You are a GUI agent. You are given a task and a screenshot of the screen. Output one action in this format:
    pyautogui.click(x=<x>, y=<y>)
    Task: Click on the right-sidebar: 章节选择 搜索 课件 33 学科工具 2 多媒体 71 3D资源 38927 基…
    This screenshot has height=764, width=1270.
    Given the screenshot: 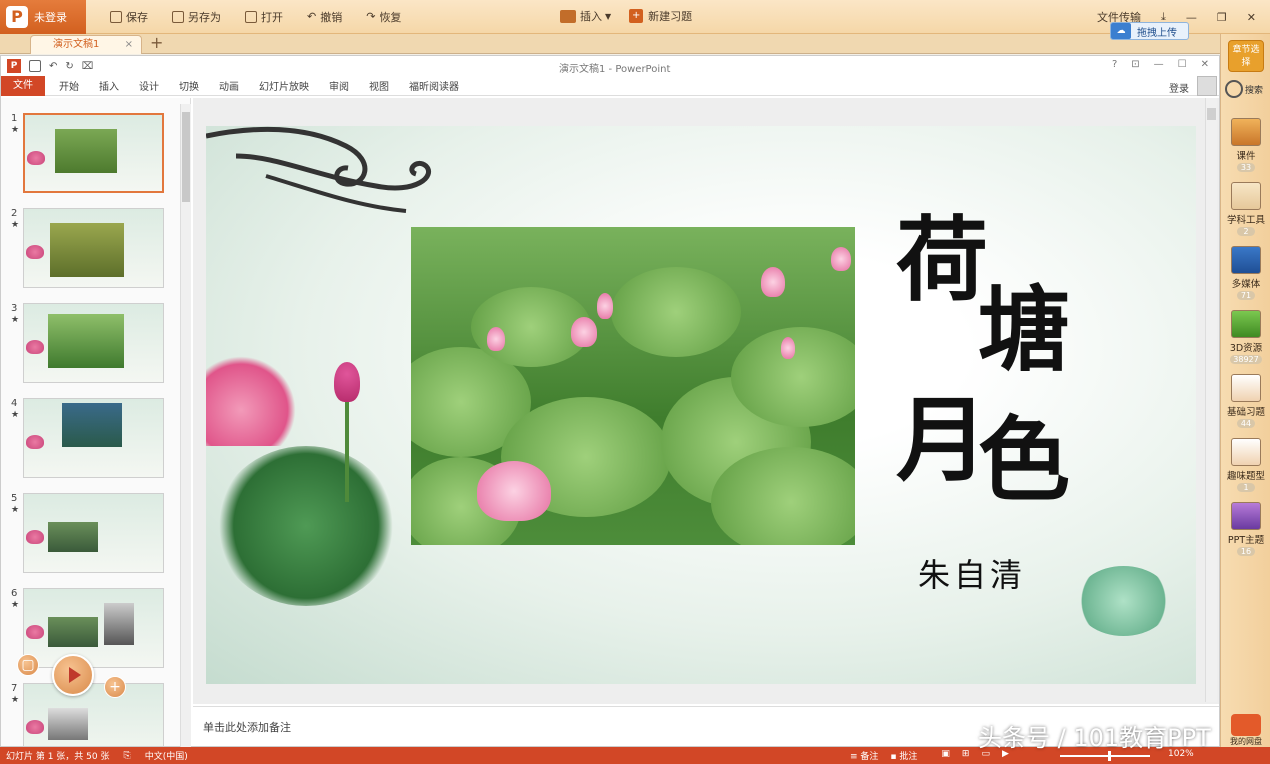 What is the action you would take?
    pyautogui.click(x=1245, y=390)
    